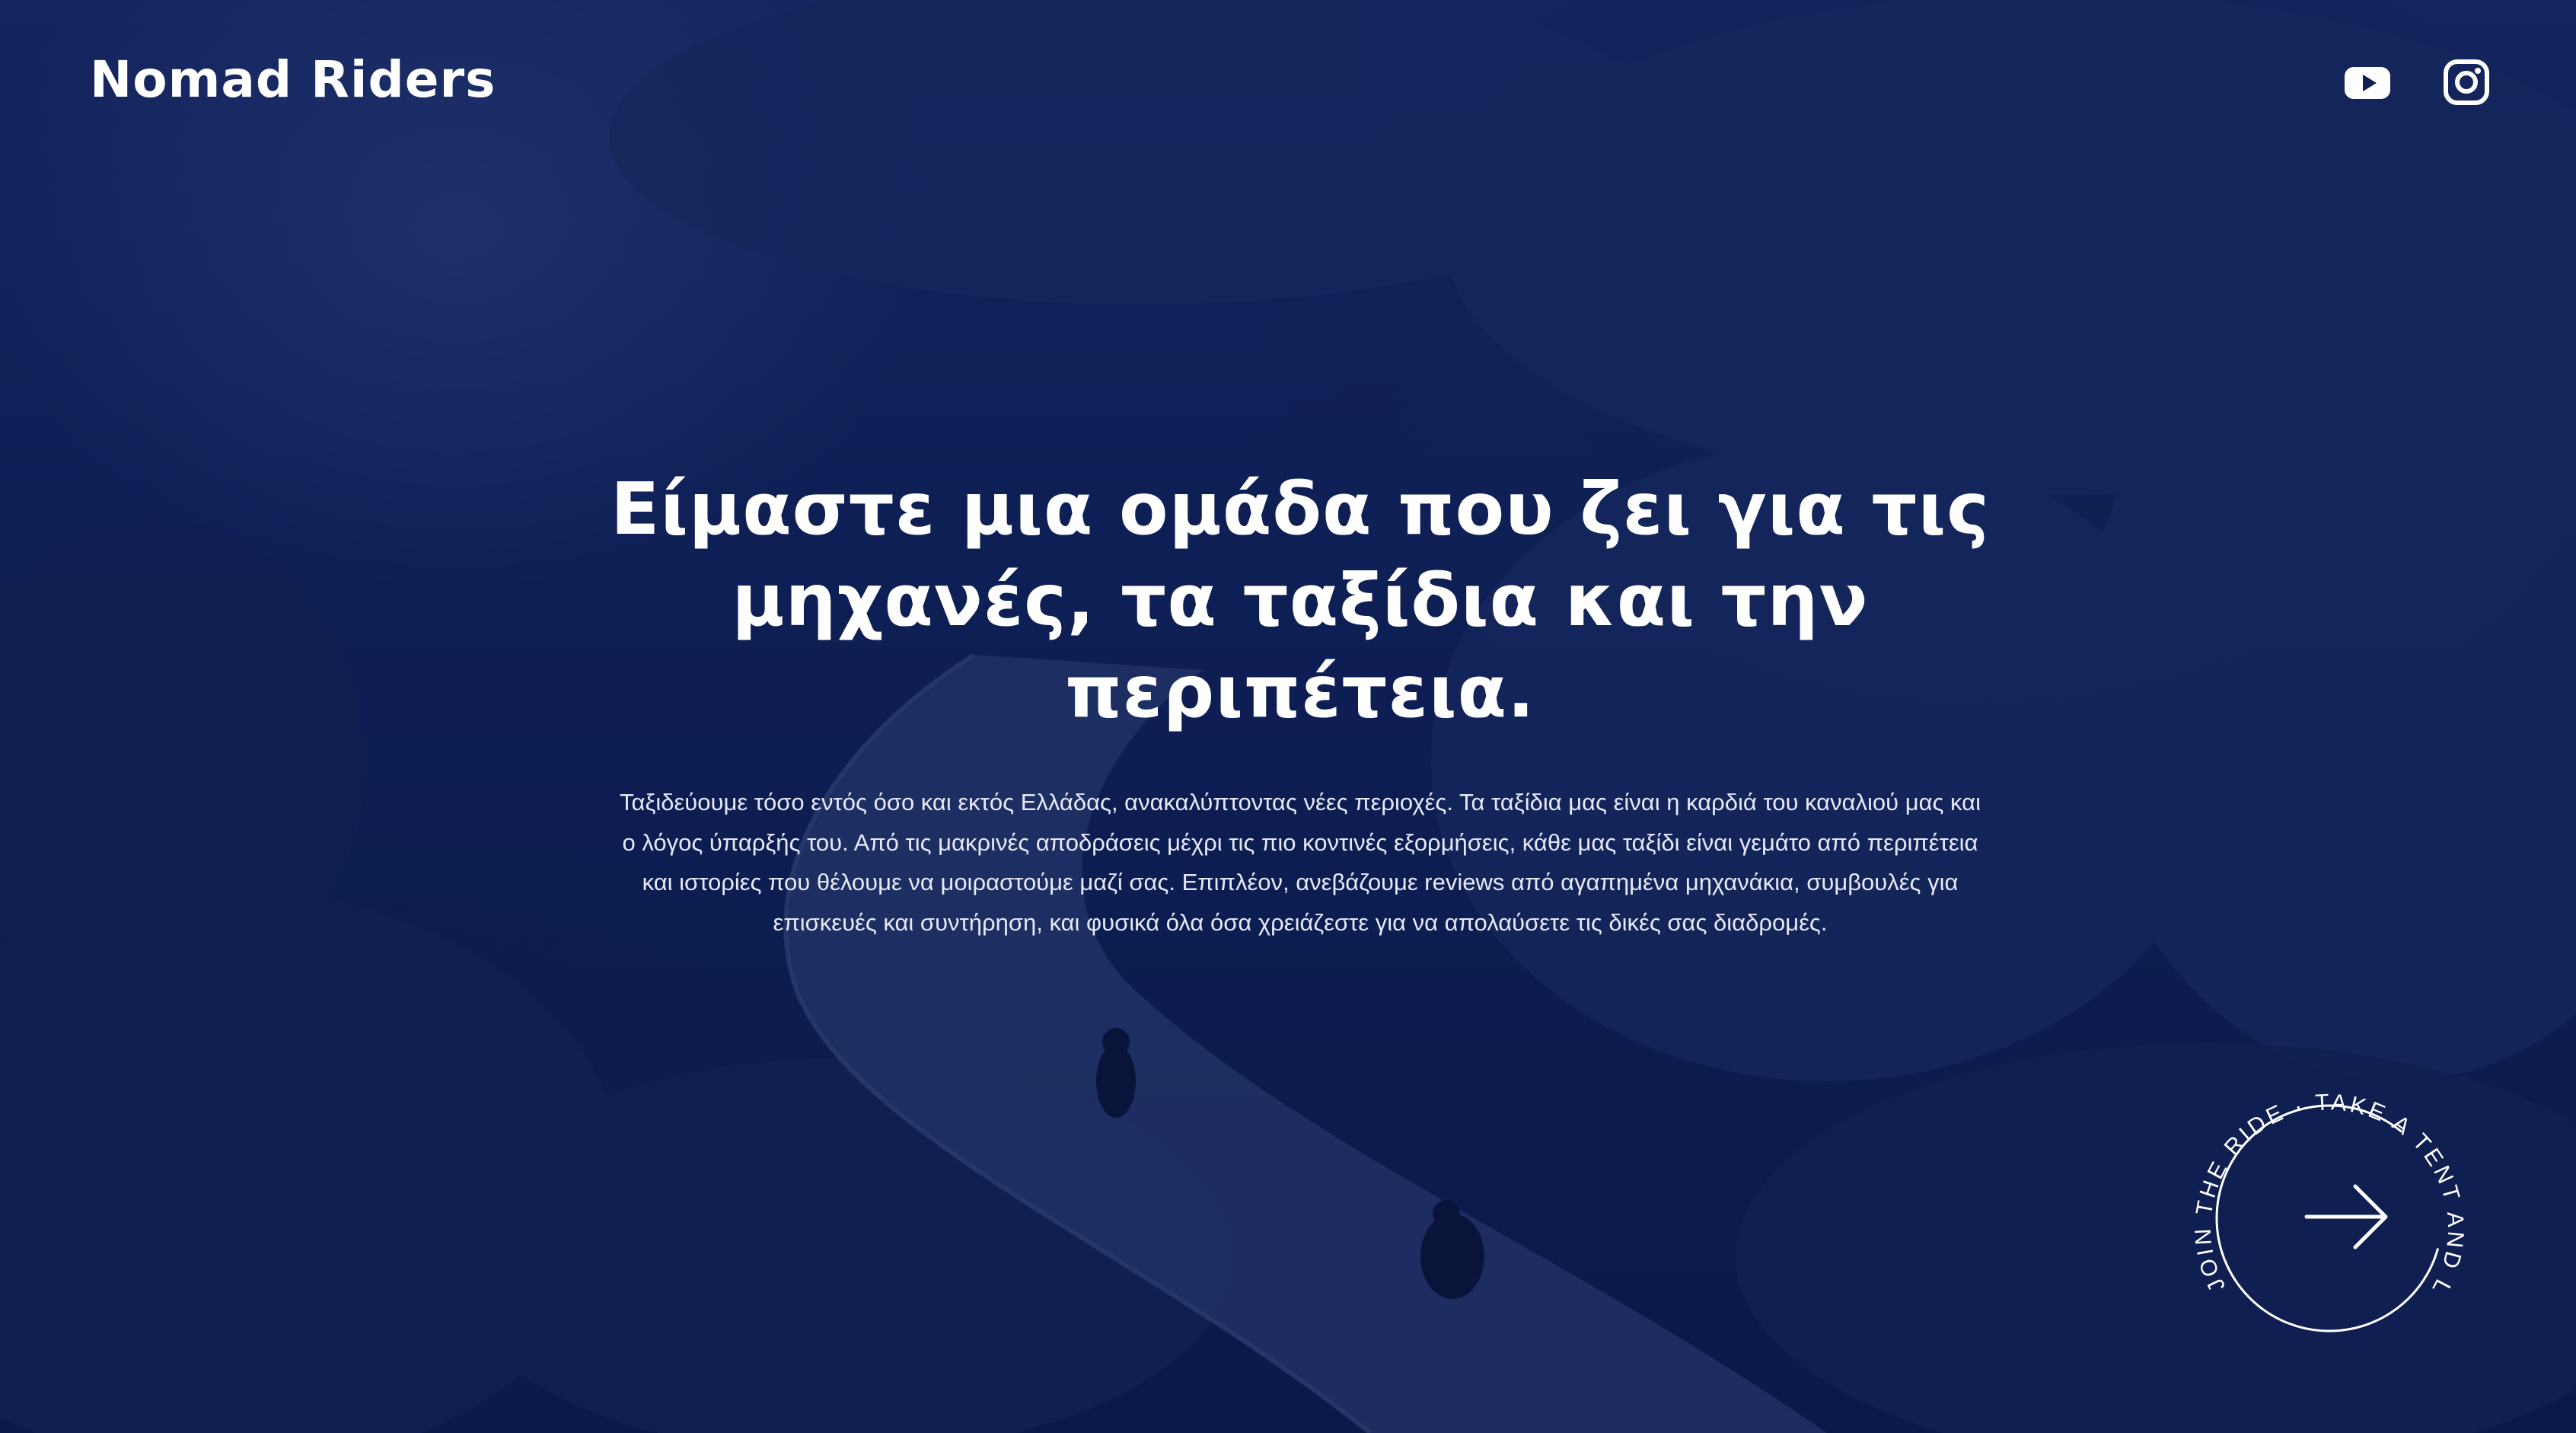 This screenshot has height=1433, width=2576. I want to click on youtube-icon, so click(2367, 82).